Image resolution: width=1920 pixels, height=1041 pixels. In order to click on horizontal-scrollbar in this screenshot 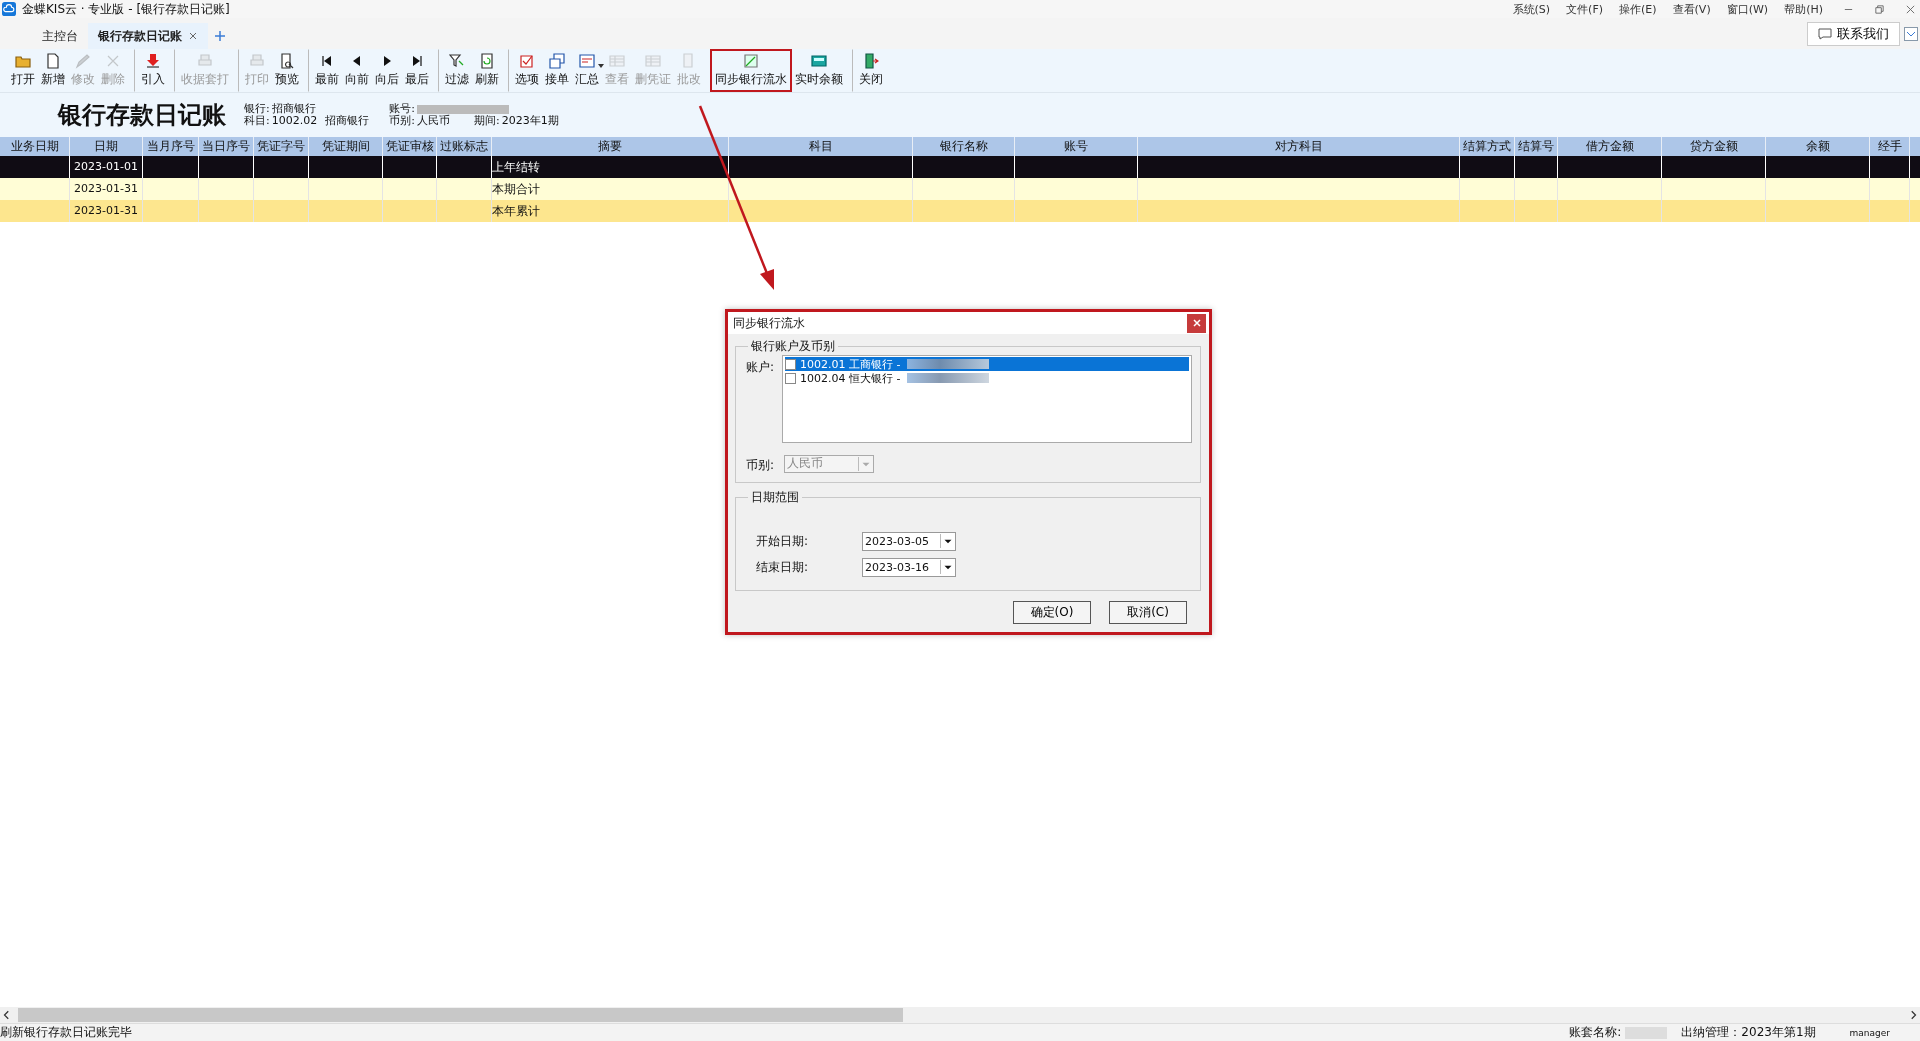, I will do `click(960, 1015)`.